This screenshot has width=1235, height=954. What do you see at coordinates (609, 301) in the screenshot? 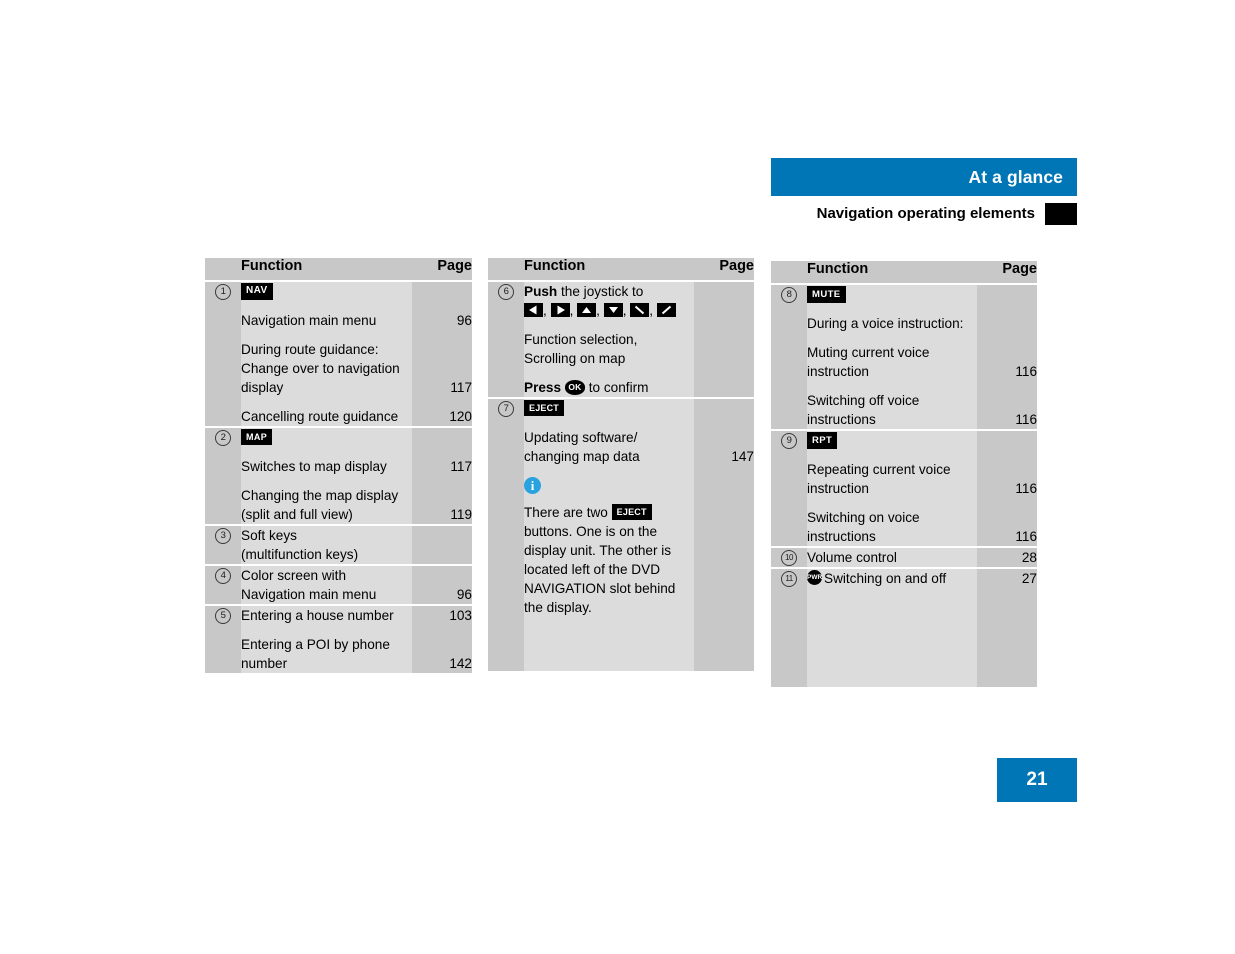
I see `push-joystick-block: Push the joystick to , , , , ,` at bounding box center [609, 301].